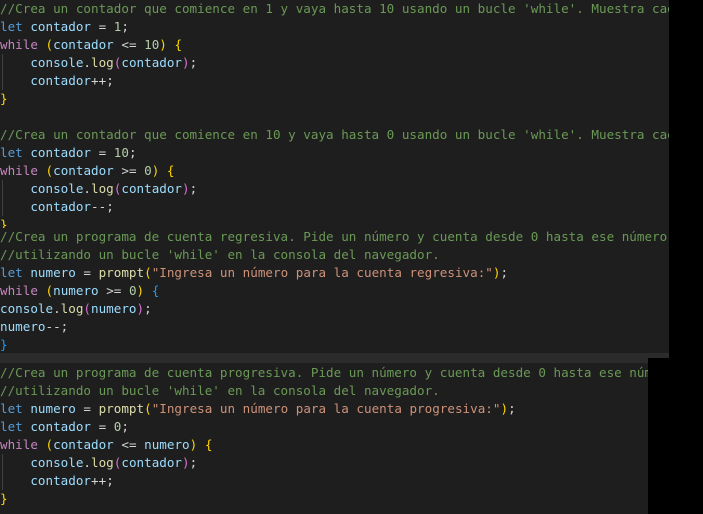 This screenshot has height=514, width=703. Describe the element at coordinates (113, 290) in the screenshot. I see `gte-operator: >=` at that location.